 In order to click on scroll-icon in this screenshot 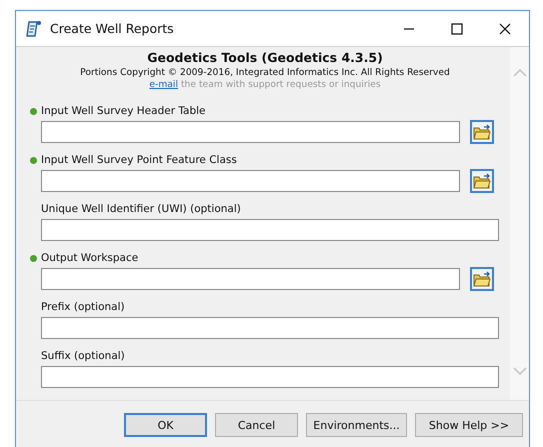, I will do `click(34, 29)`.